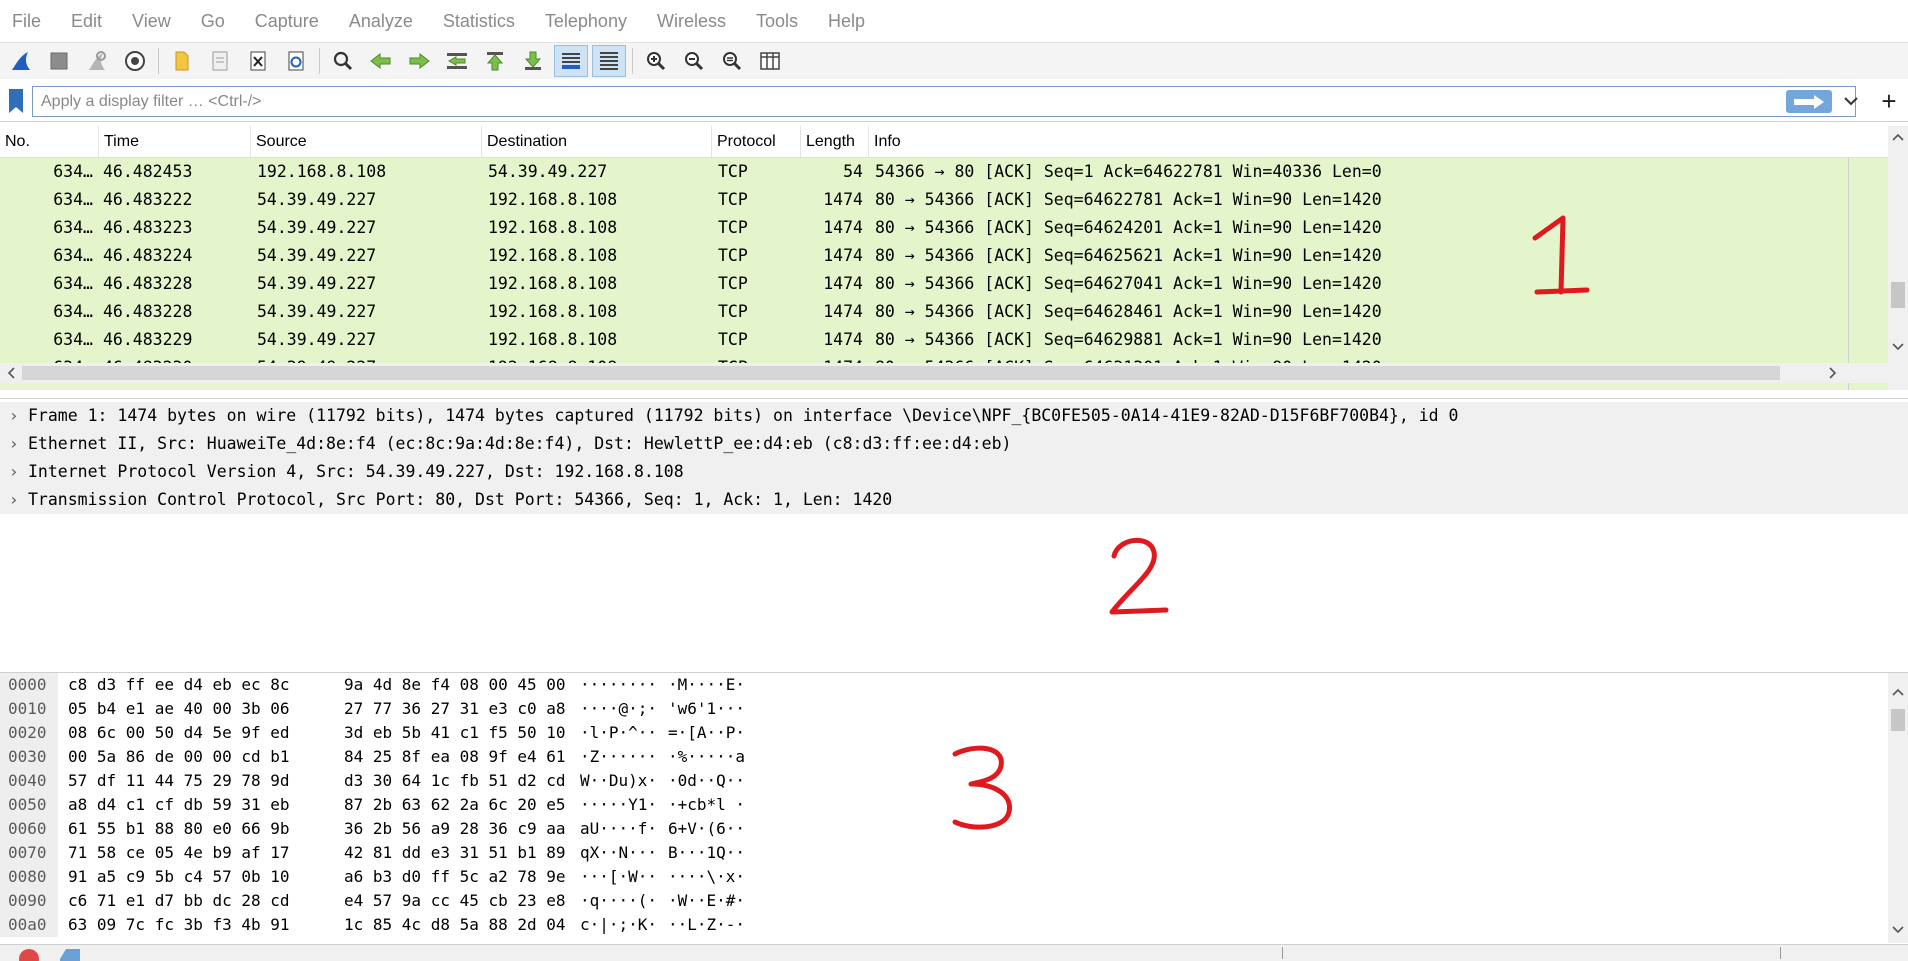 The image size is (1908, 961). What do you see at coordinates (1898, 808) in the screenshot?
I see `bytes-vertical-scrollbar` at bounding box center [1898, 808].